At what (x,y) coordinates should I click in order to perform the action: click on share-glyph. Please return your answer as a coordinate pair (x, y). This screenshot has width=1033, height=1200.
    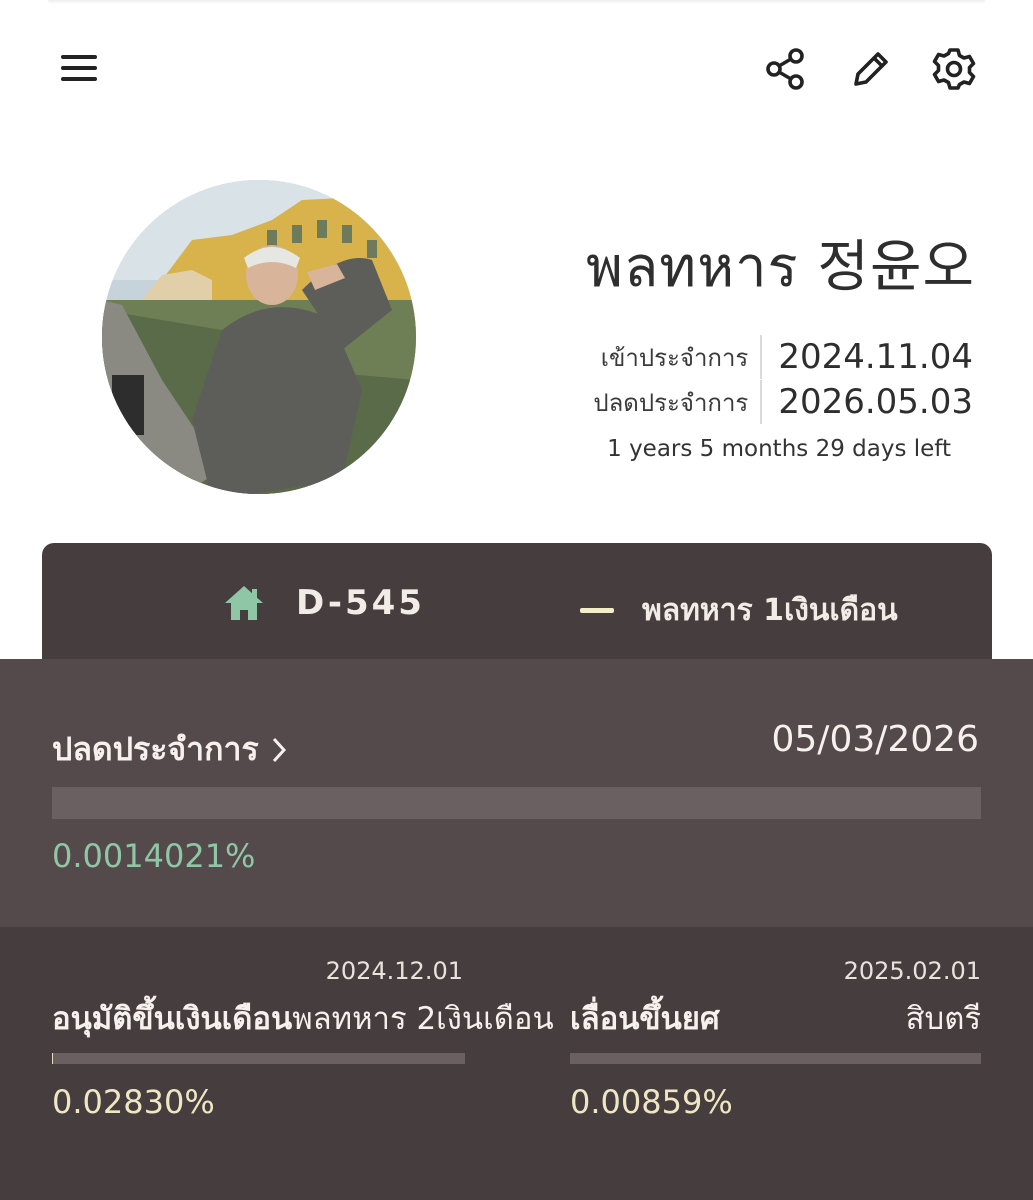
    Looking at the image, I should click on (785, 69).